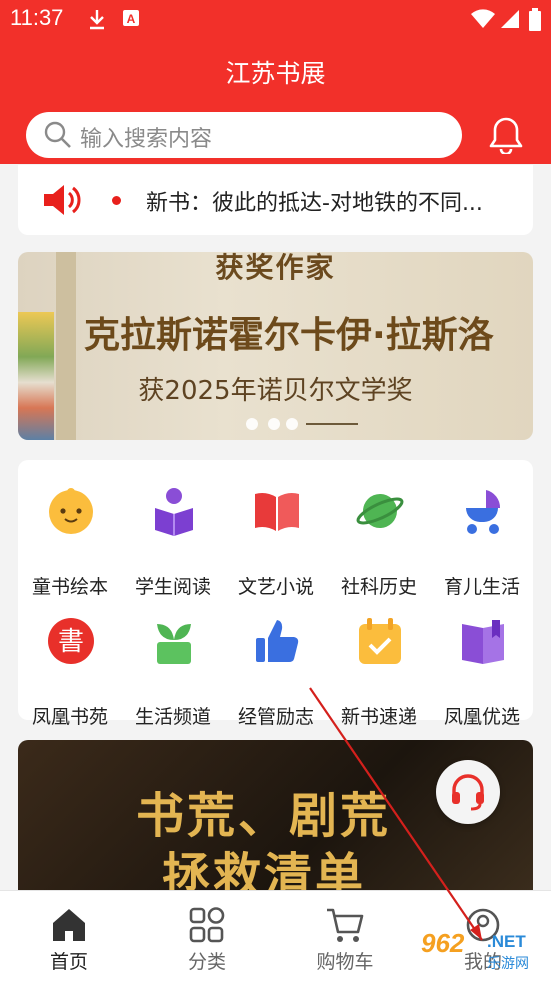 This screenshot has width=551, height=981. What do you see at coordinates (172, 587) in the screenshot?
I see `category-label: 学生阅读` at bounding box center [172, 587].